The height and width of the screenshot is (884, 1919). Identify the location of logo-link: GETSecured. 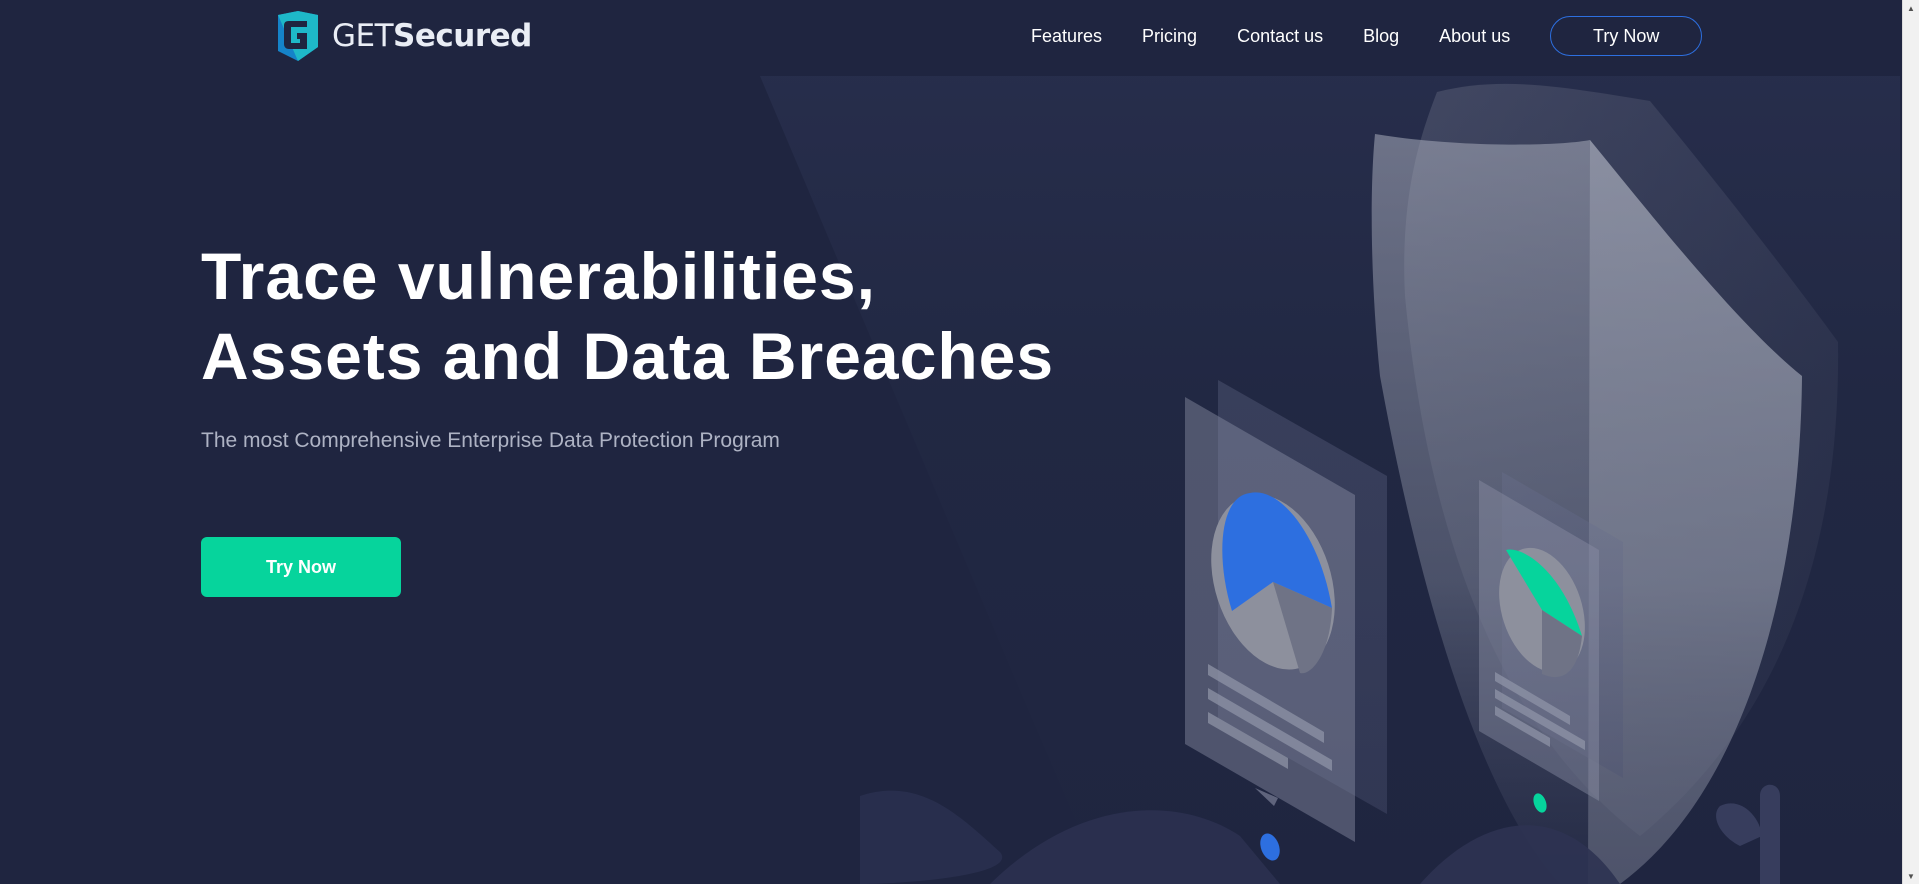
(404, 36).